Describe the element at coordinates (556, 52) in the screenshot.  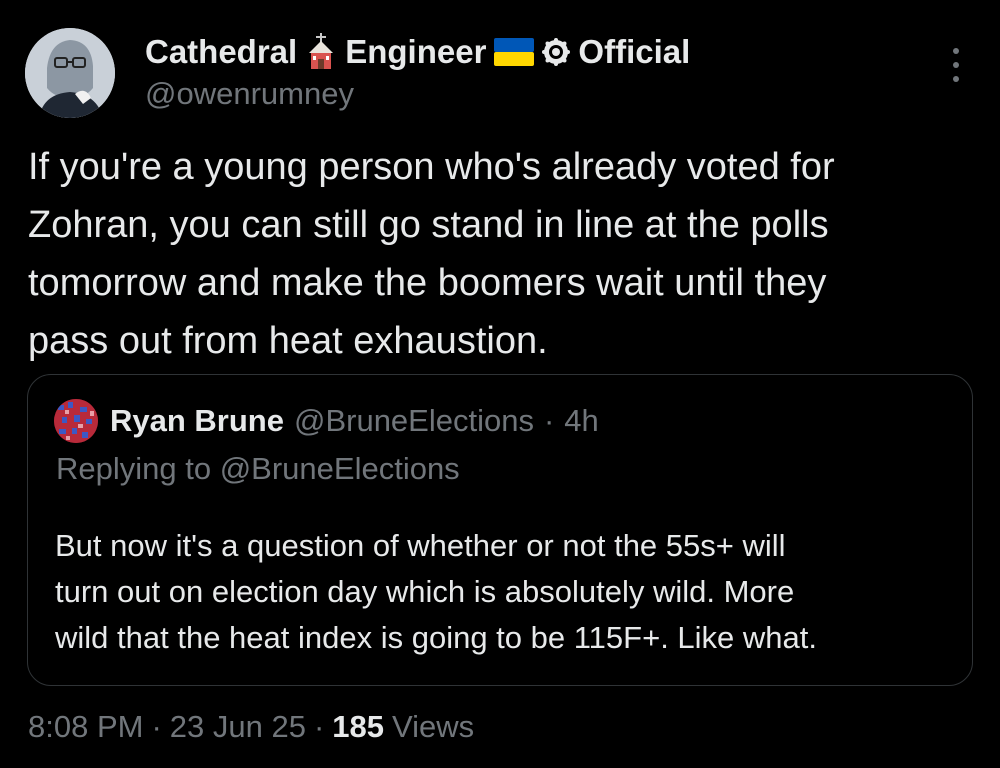
I see `verified-badge-icon` at that location.